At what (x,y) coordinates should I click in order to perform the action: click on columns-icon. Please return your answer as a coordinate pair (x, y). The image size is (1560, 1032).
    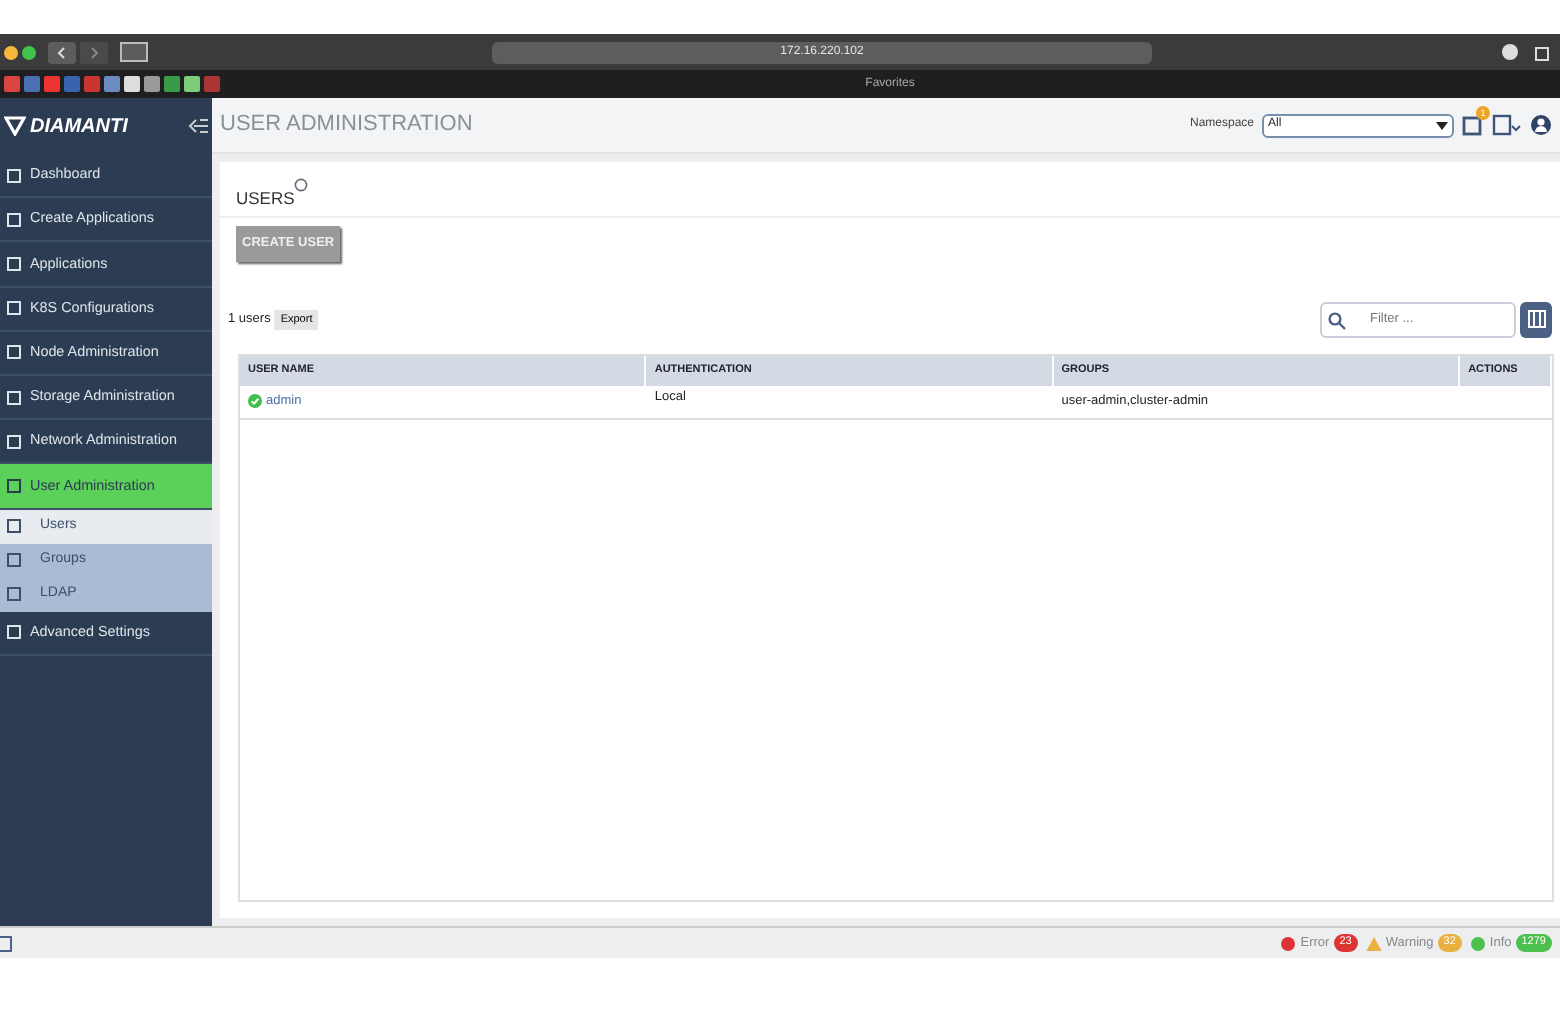
    Looking at the image, I should click on (1536, 319).